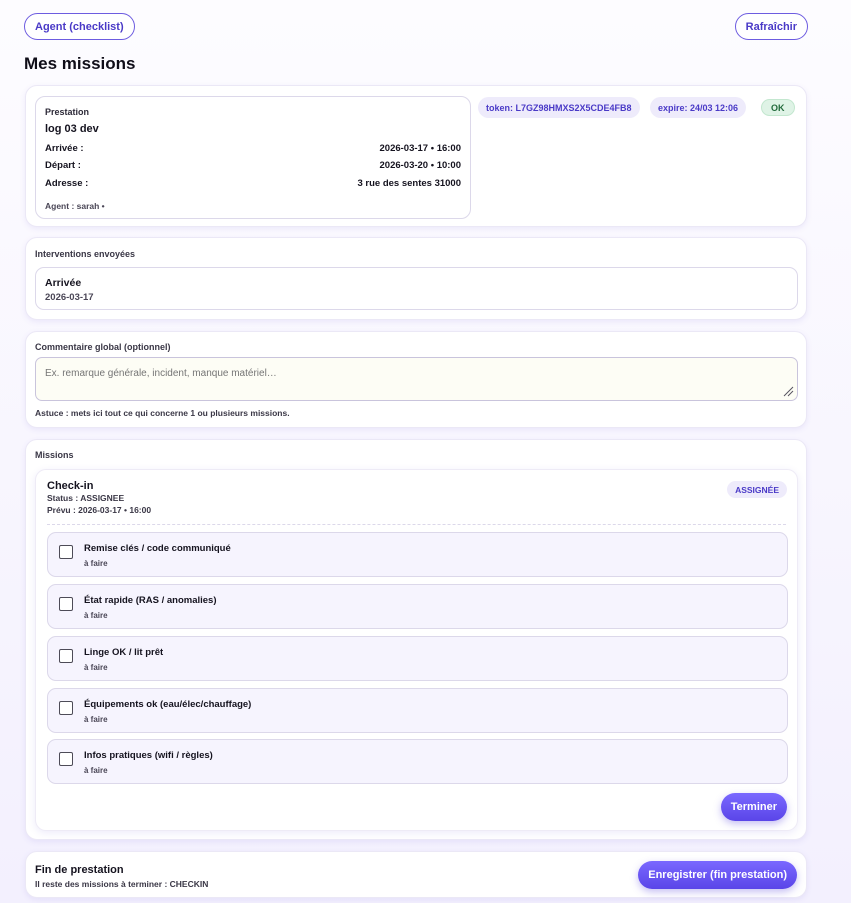  I want to click on top-bar: Agent (checklist) Rafraîchir, so click(416, 26).